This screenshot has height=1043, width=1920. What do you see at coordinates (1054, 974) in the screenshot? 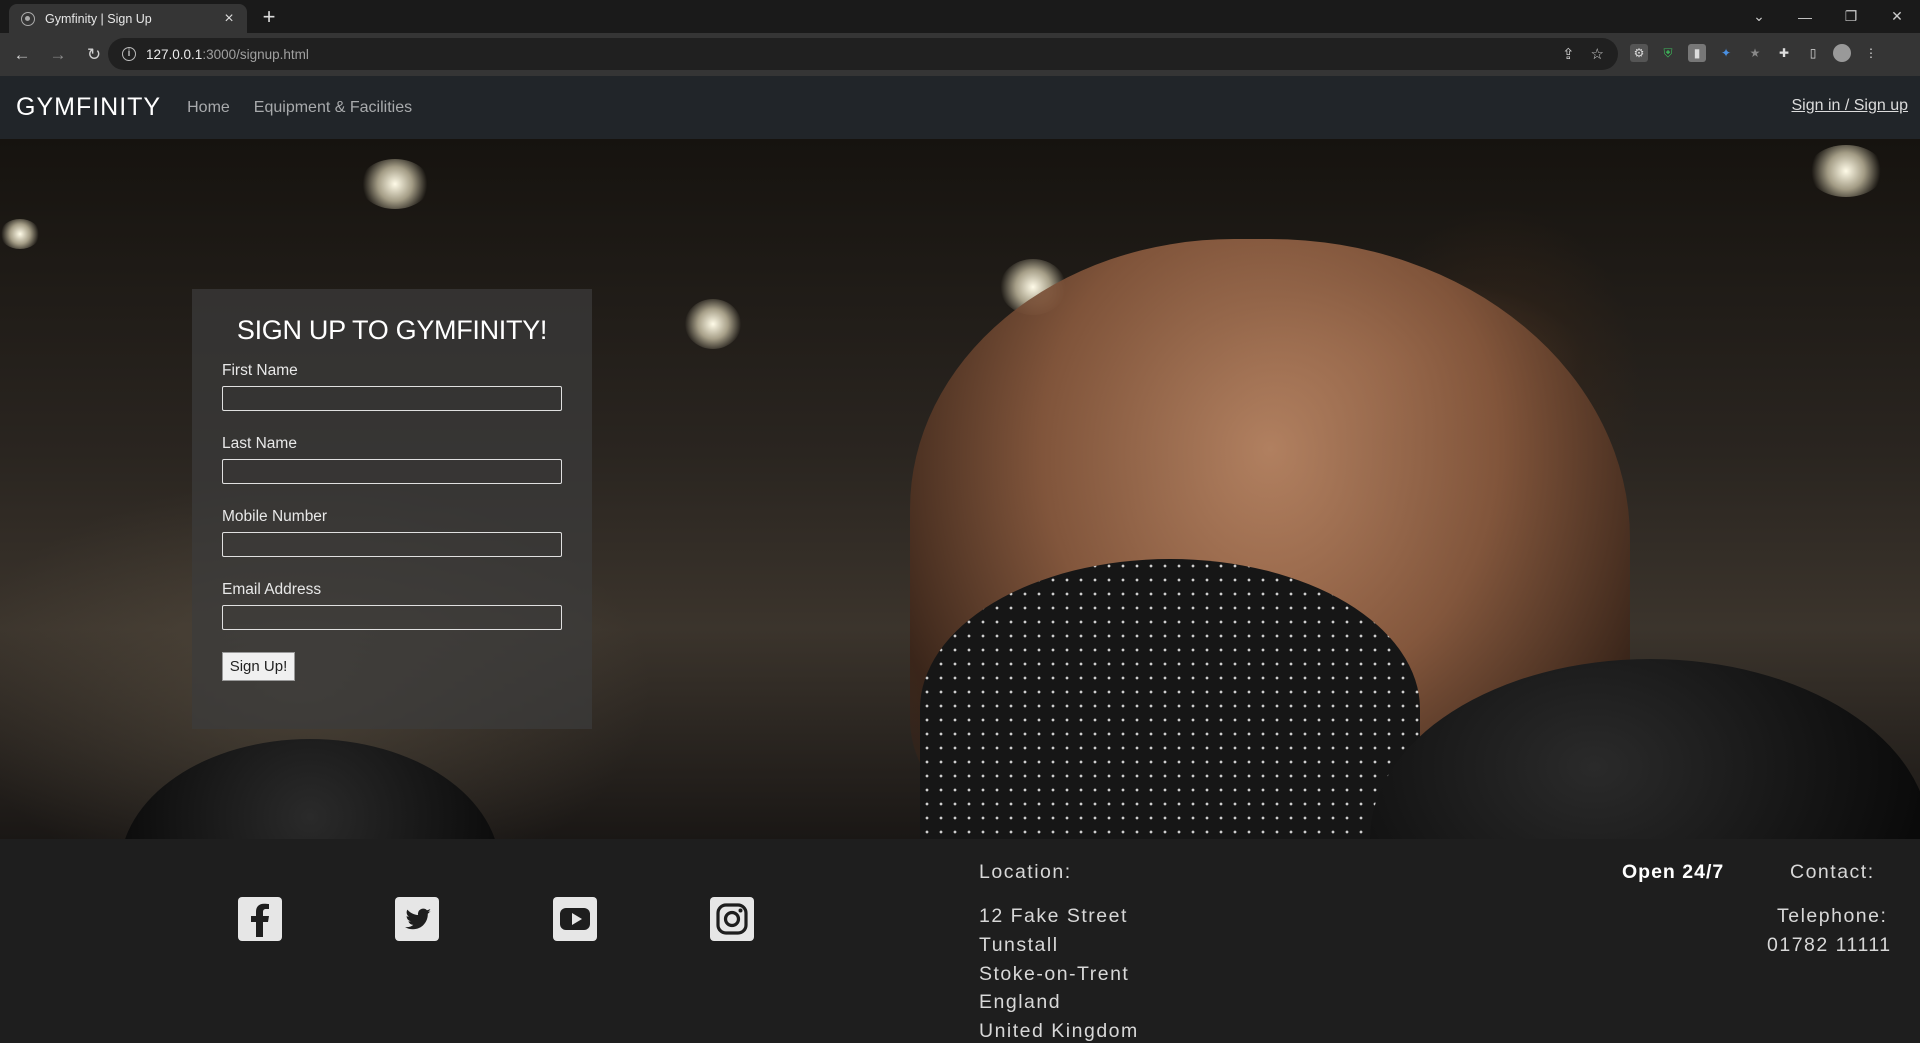
I see `address-line: Stoke-on-Trent` at bounding box center [1054, 974].